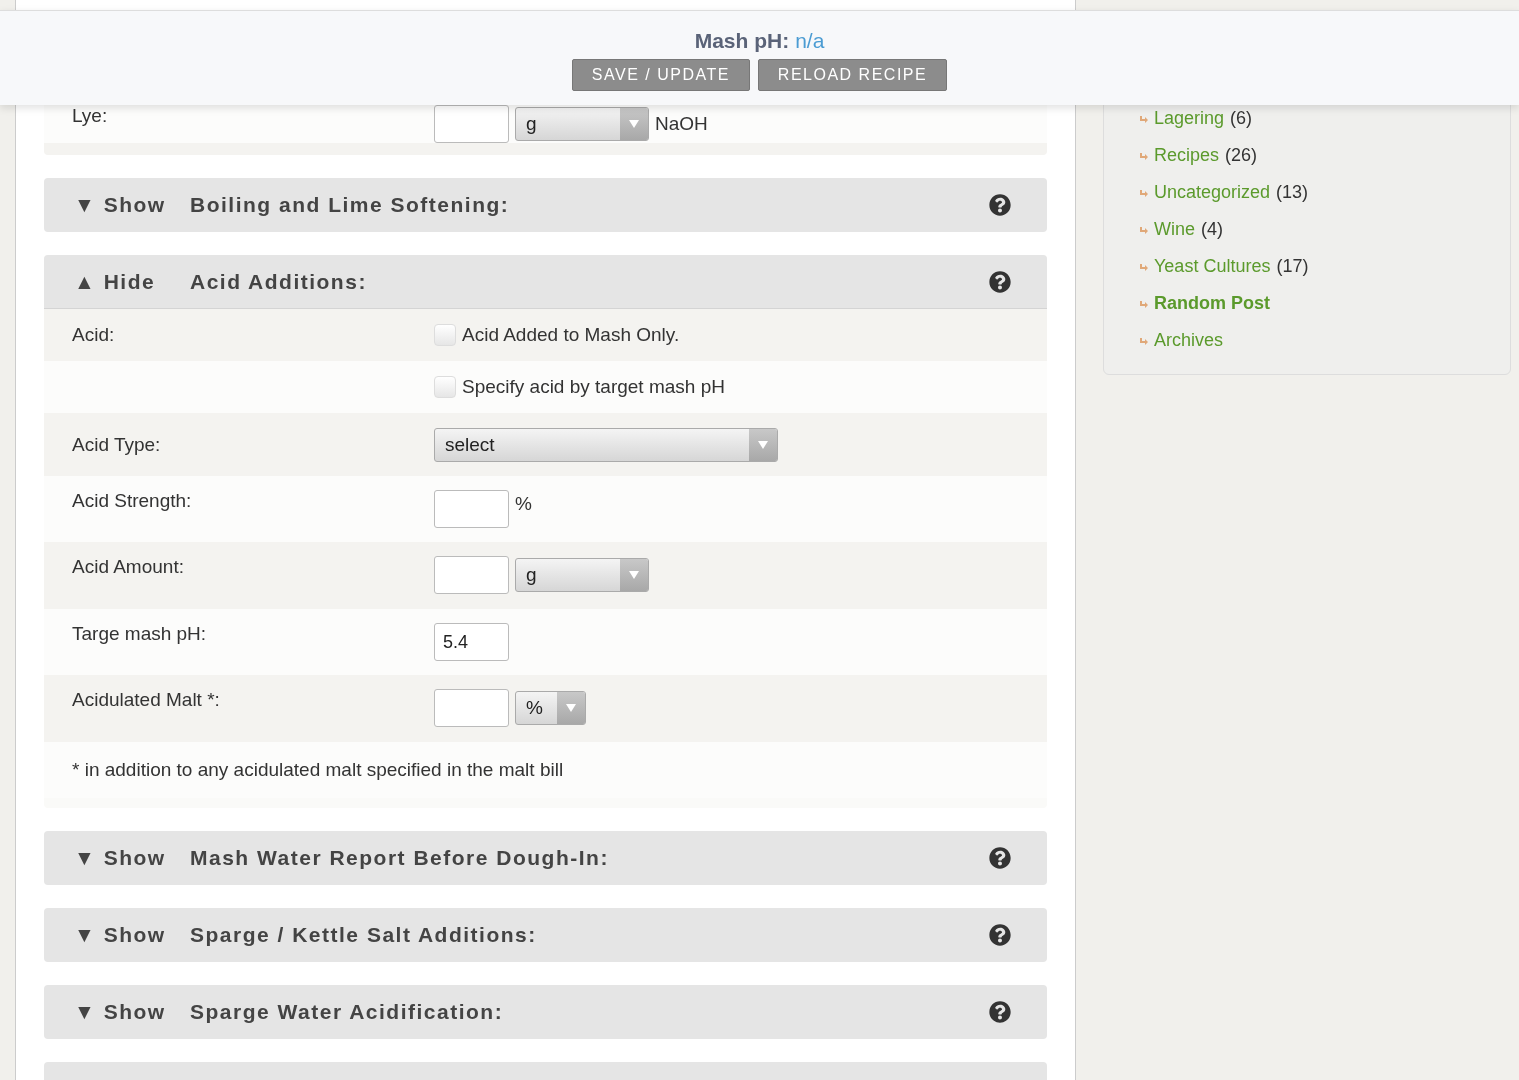 This screenshot has width=1519, height=1080. Describe the element at coordinates (318, 770) in the screenshot. I see `footnote: * in addition to any acidulated malt specified in the malt bill` at that location.